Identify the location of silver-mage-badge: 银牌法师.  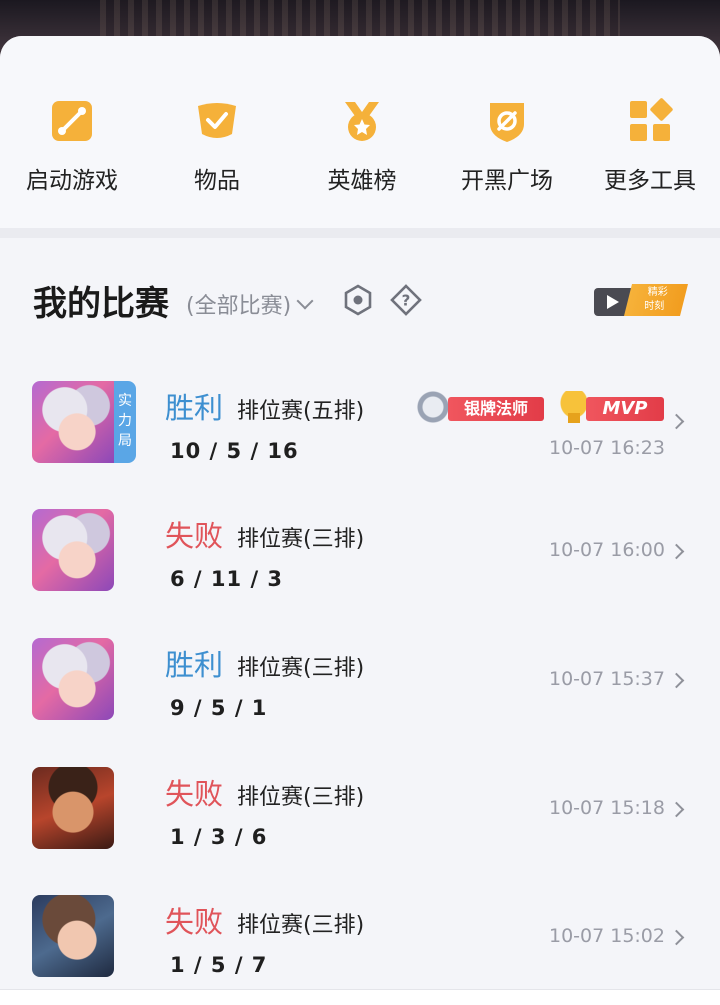
(480, 407).